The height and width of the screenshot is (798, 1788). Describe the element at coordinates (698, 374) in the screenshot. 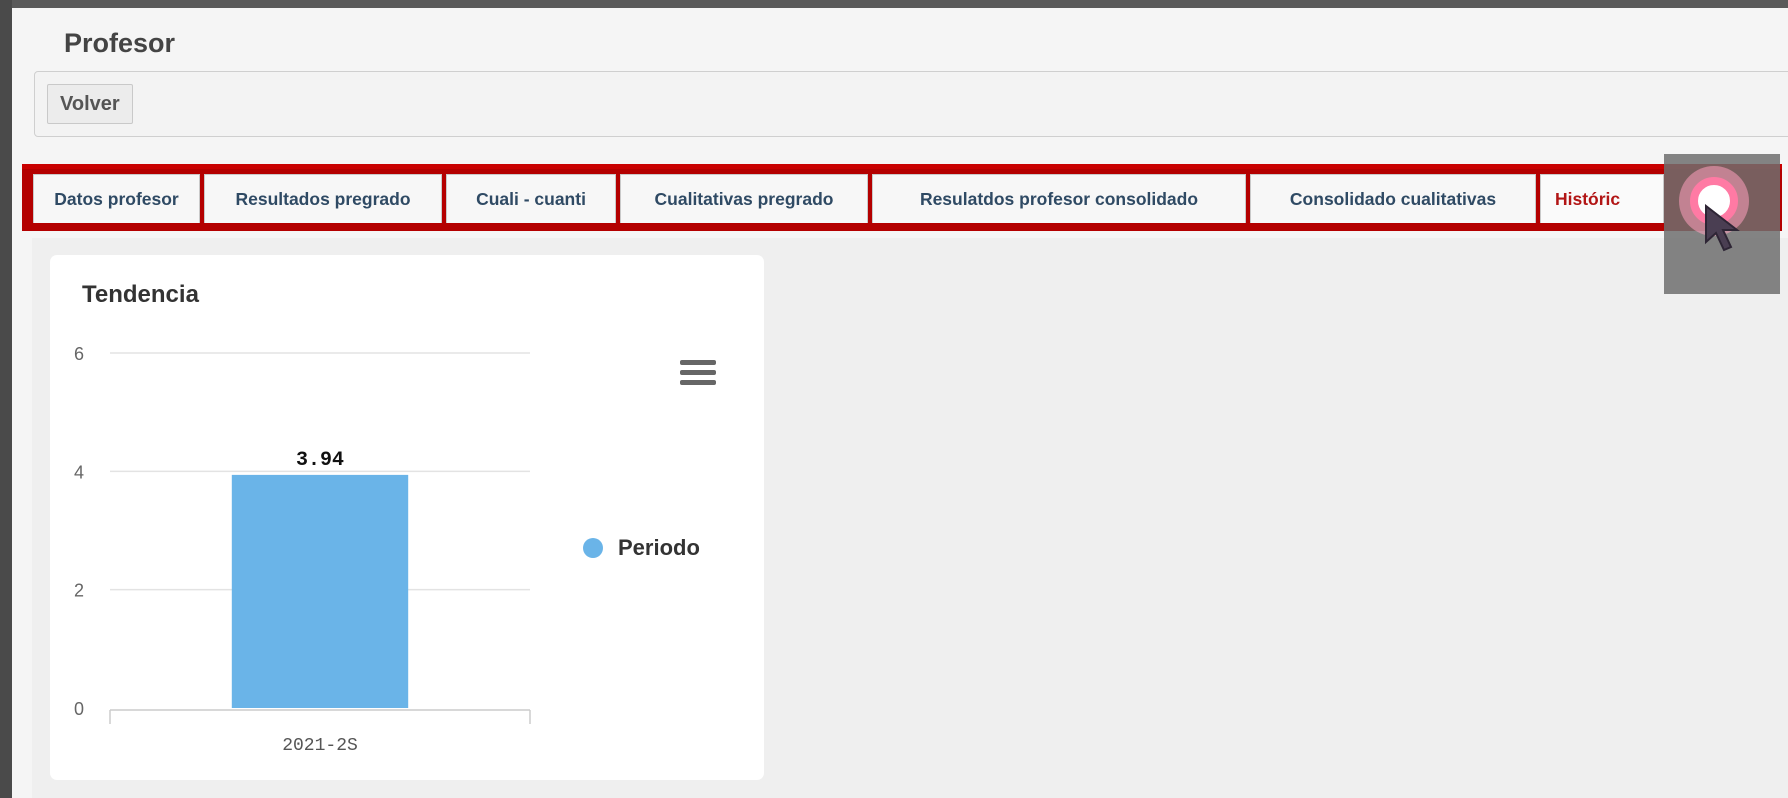

I see `hamburger-menu-icon` at that location.